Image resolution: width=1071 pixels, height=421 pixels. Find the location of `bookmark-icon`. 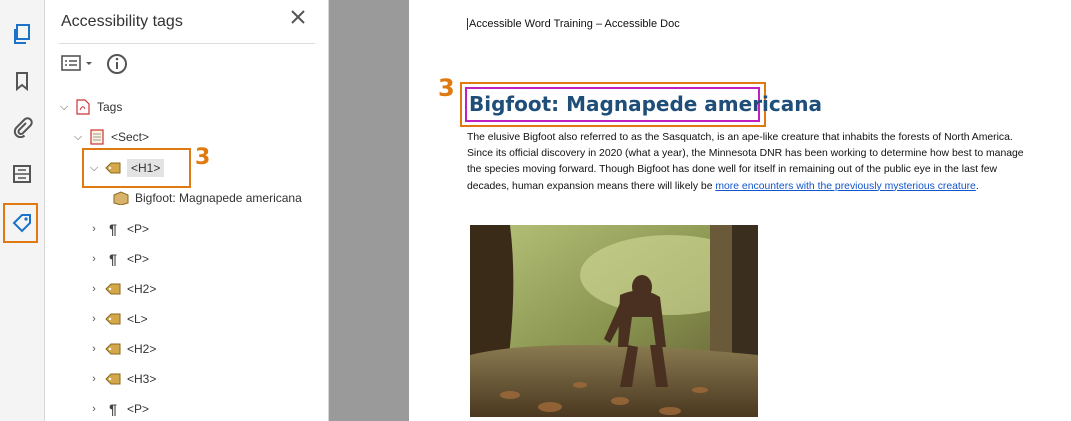

bookmark-icon is located at coordinates (22, 82).